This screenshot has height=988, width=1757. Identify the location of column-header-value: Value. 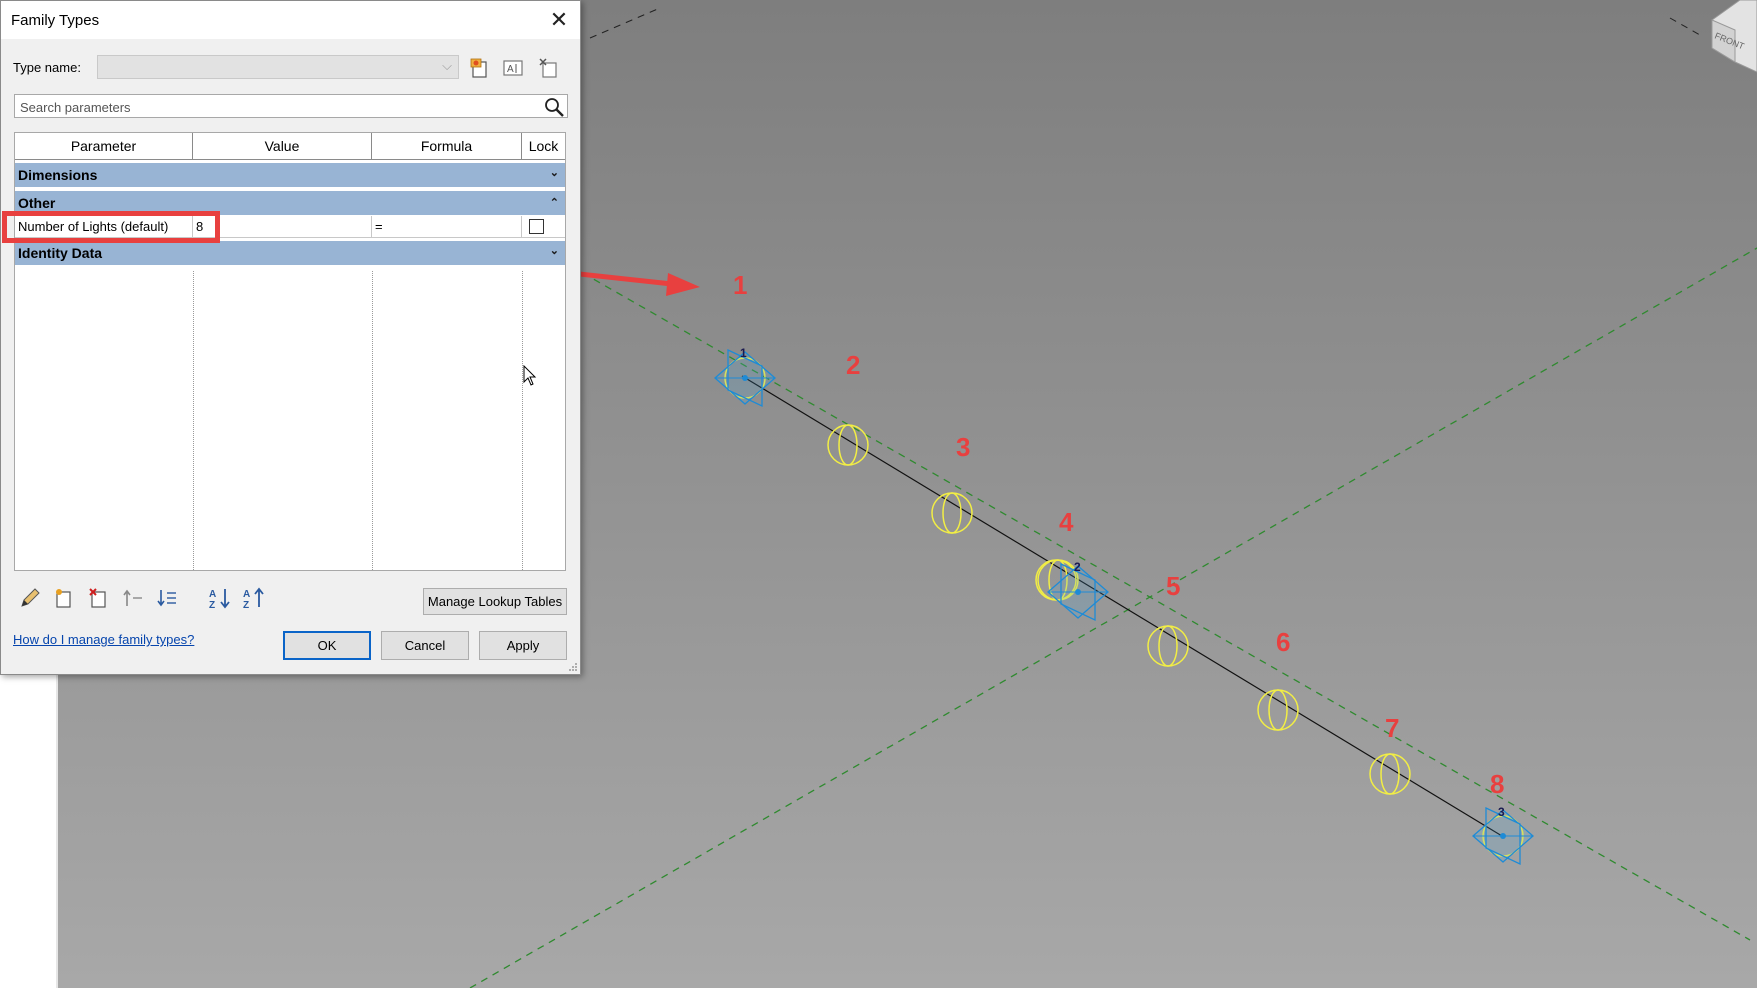
(282, 146).